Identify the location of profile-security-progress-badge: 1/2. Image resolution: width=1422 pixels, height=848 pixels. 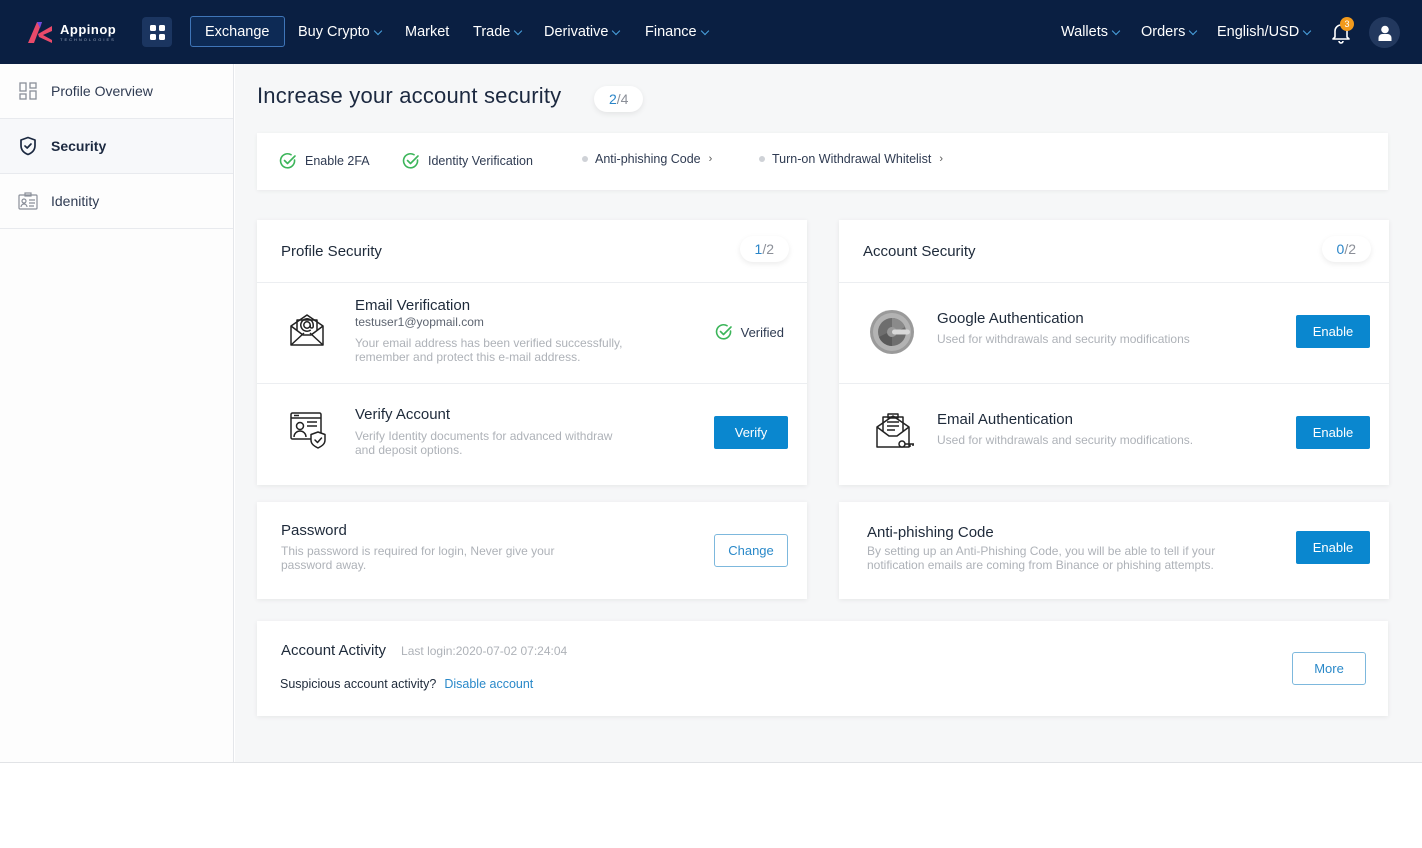
(764, 249).